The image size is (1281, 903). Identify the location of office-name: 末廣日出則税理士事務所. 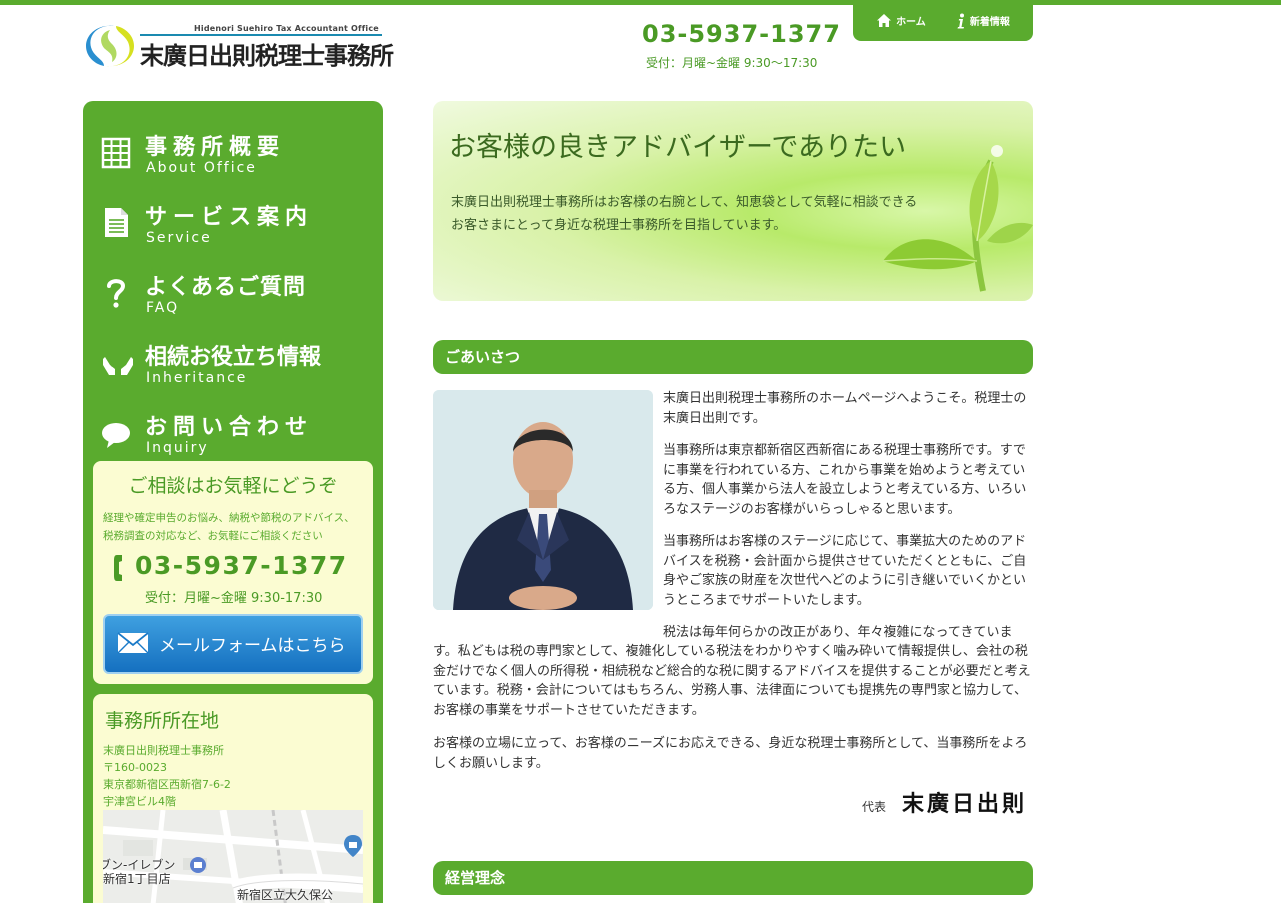
(163, 750).